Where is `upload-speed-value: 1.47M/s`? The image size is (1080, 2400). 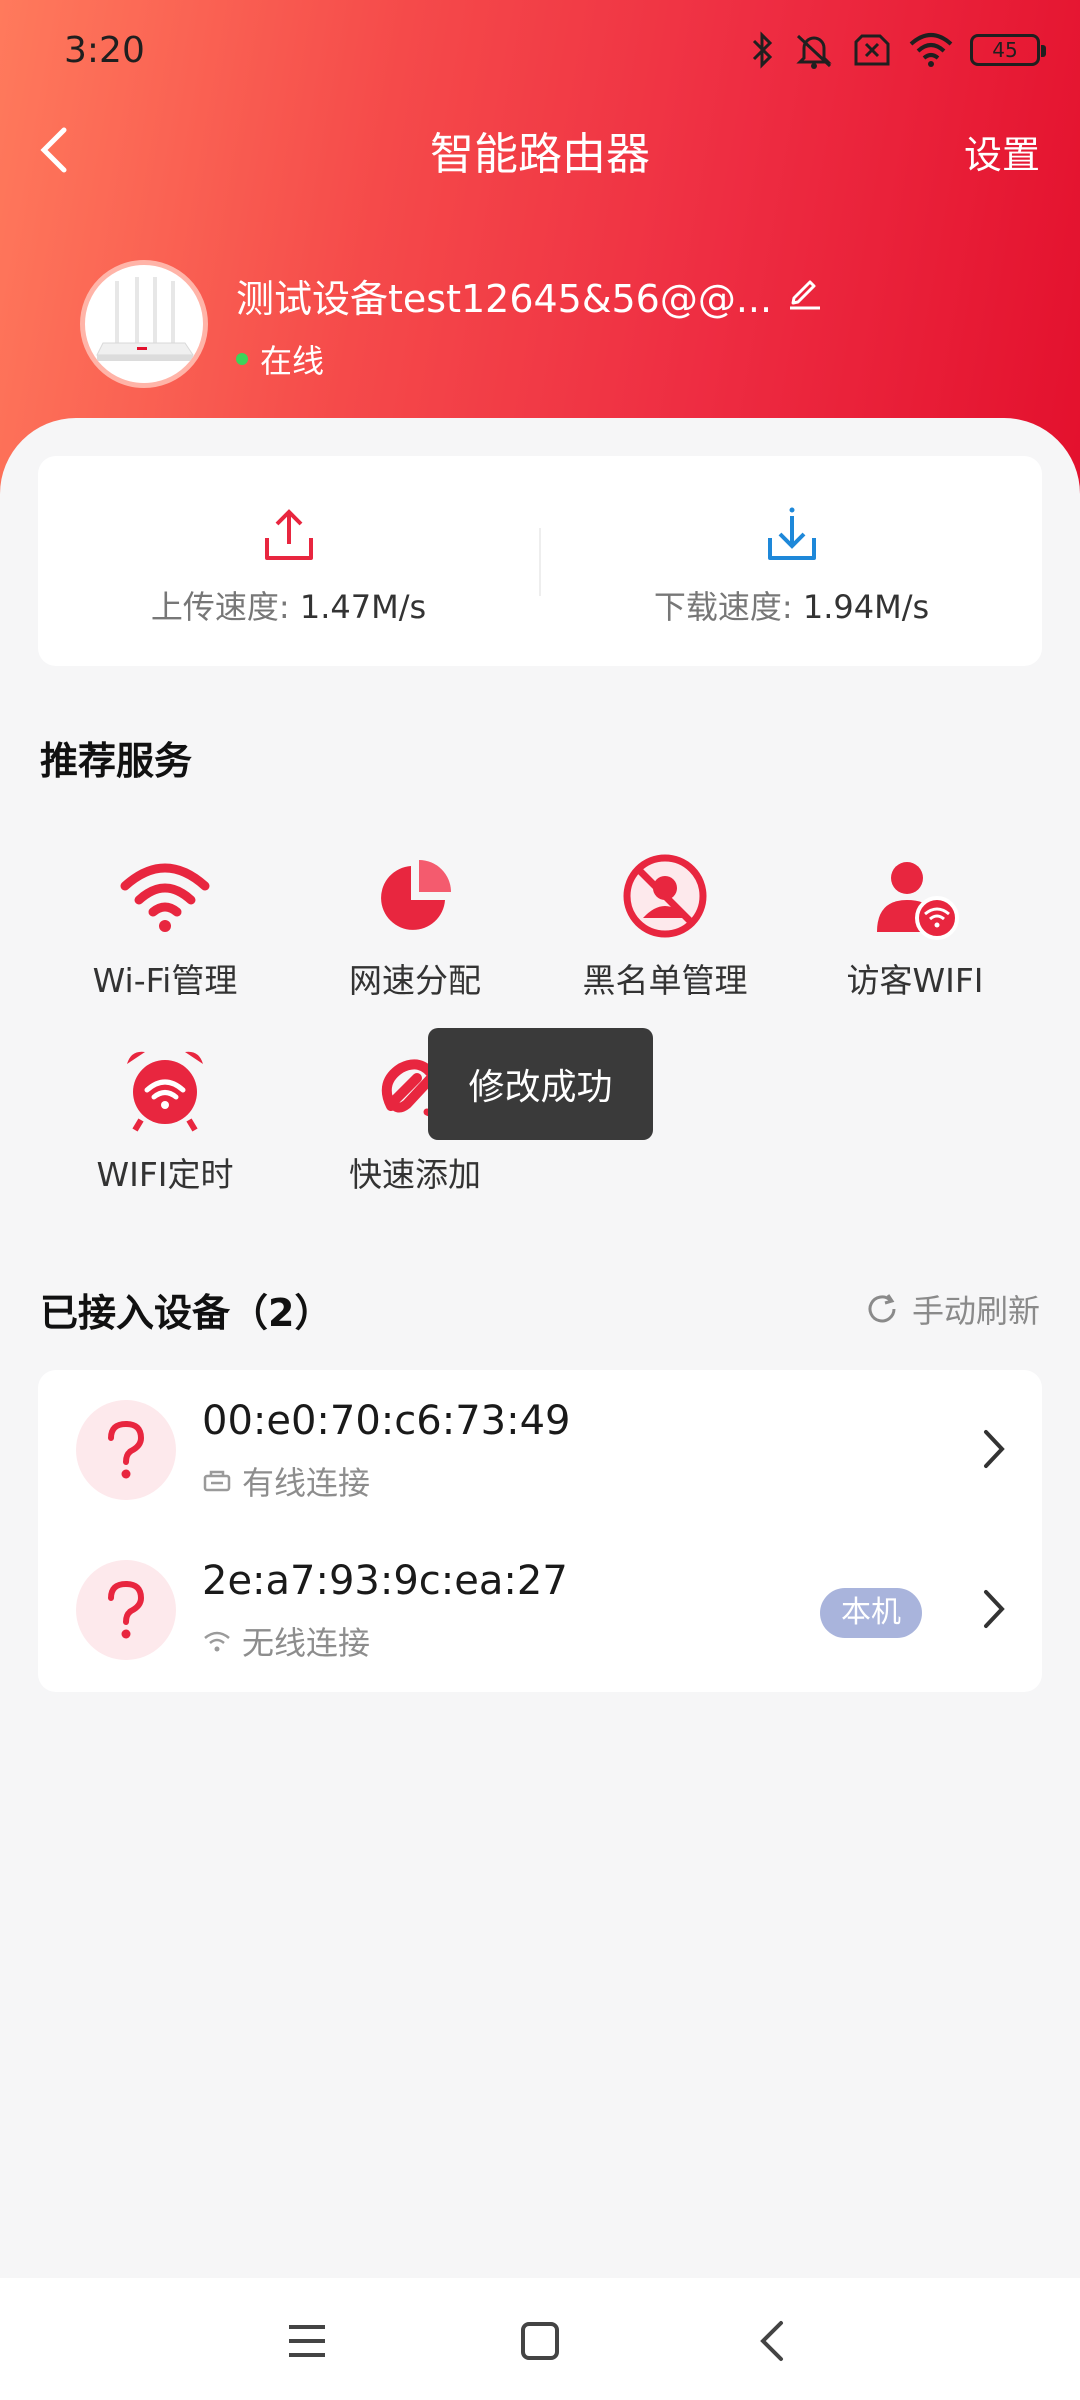 upload-speed-value: 1.47M/s is located at coordinates (363, 607).